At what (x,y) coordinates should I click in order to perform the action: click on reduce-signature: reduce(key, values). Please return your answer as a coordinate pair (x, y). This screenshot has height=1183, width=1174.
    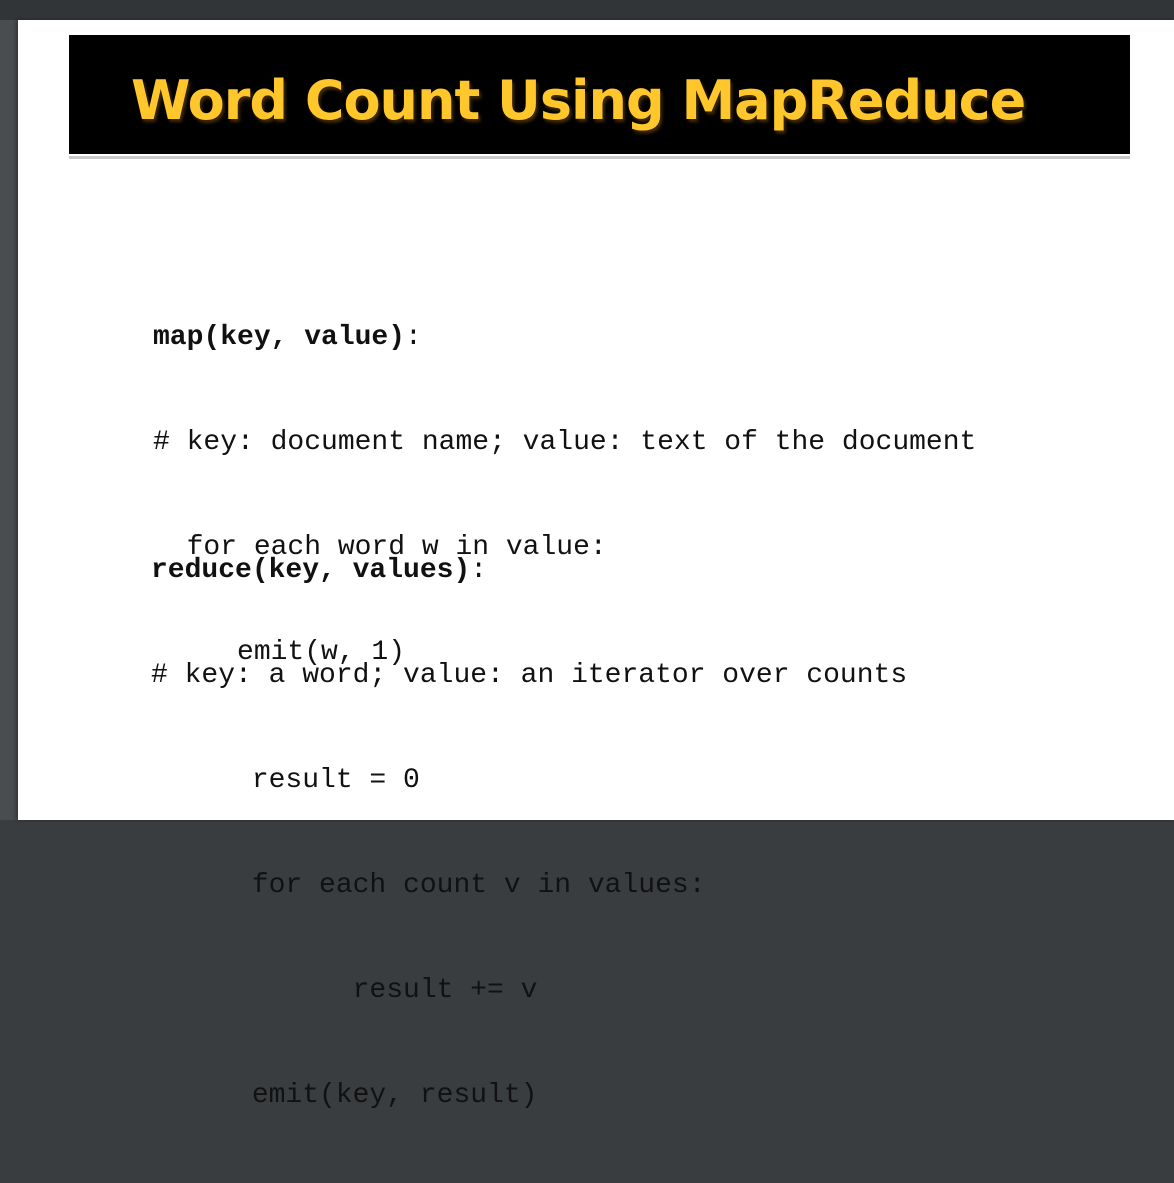
    Looking at the image, I should click on (311, 570).